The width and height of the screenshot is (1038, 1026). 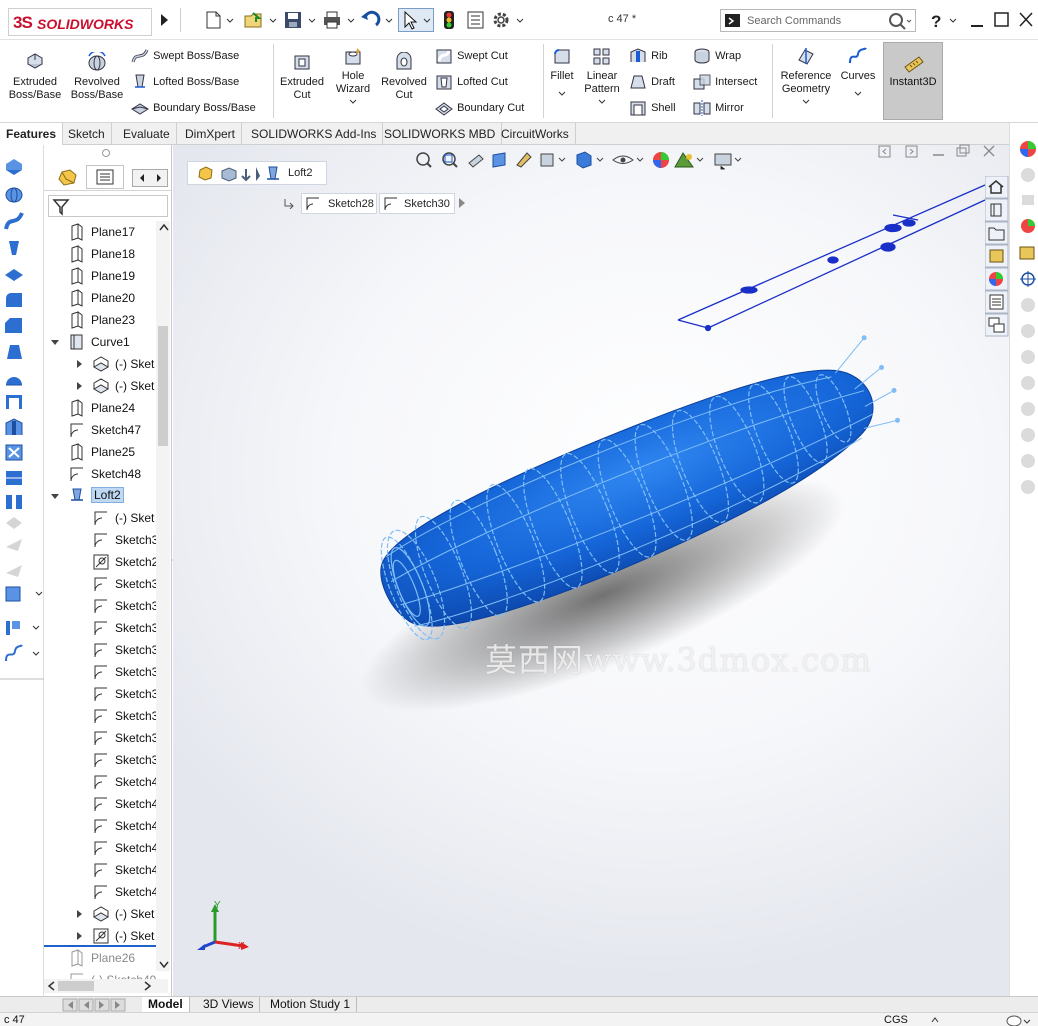 I want to click on tab-solidworks-addins: SOLIDWORKS Add-Ins, so click(x=314, y=134).